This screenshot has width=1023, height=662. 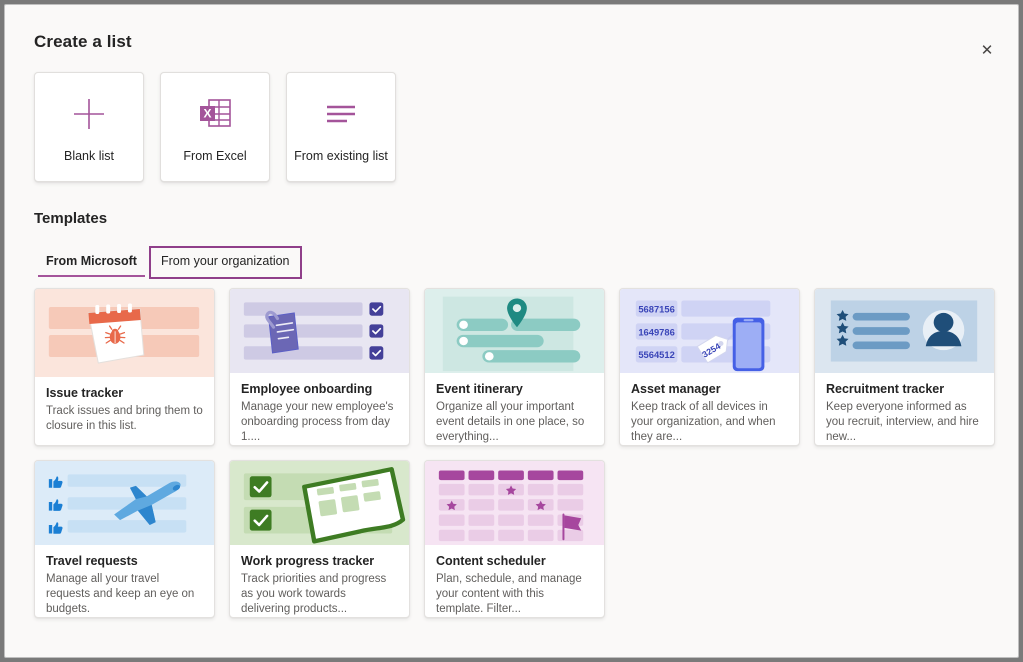 I want to click on create-option-from-existing-list: From existing list, so click(x=341, y=127).